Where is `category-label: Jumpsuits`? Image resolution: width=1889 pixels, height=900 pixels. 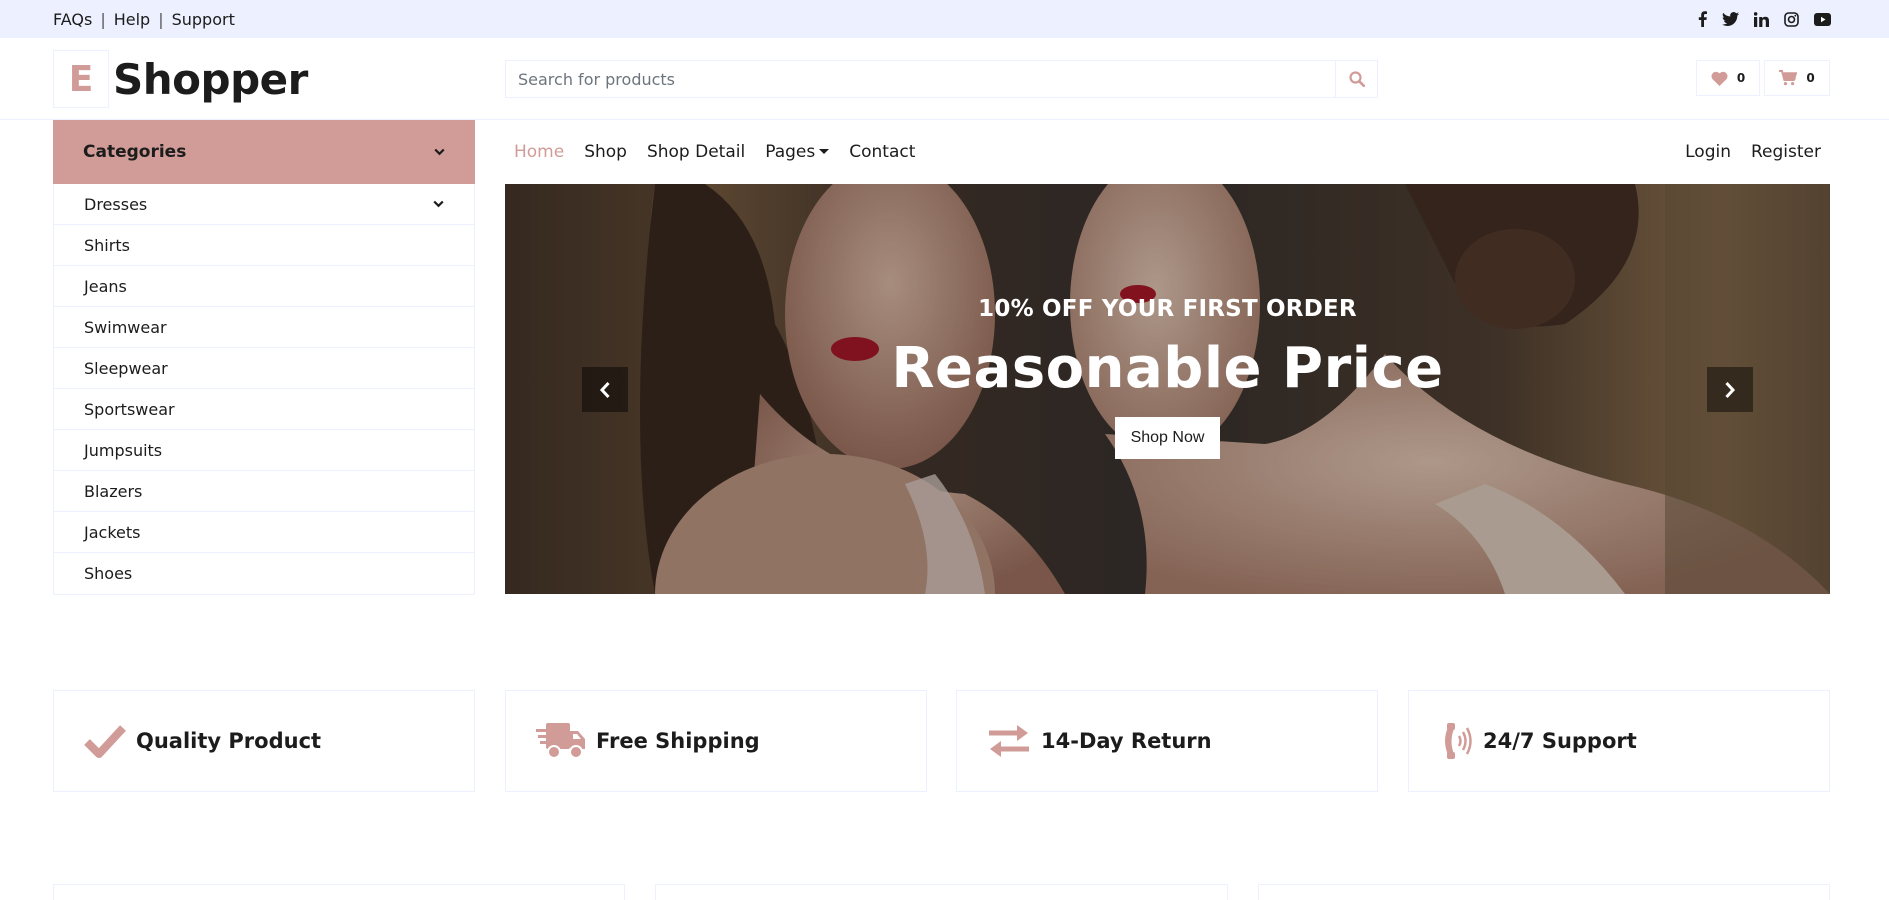 category-label: Jumpsuits is located at coordinates (123, 450).